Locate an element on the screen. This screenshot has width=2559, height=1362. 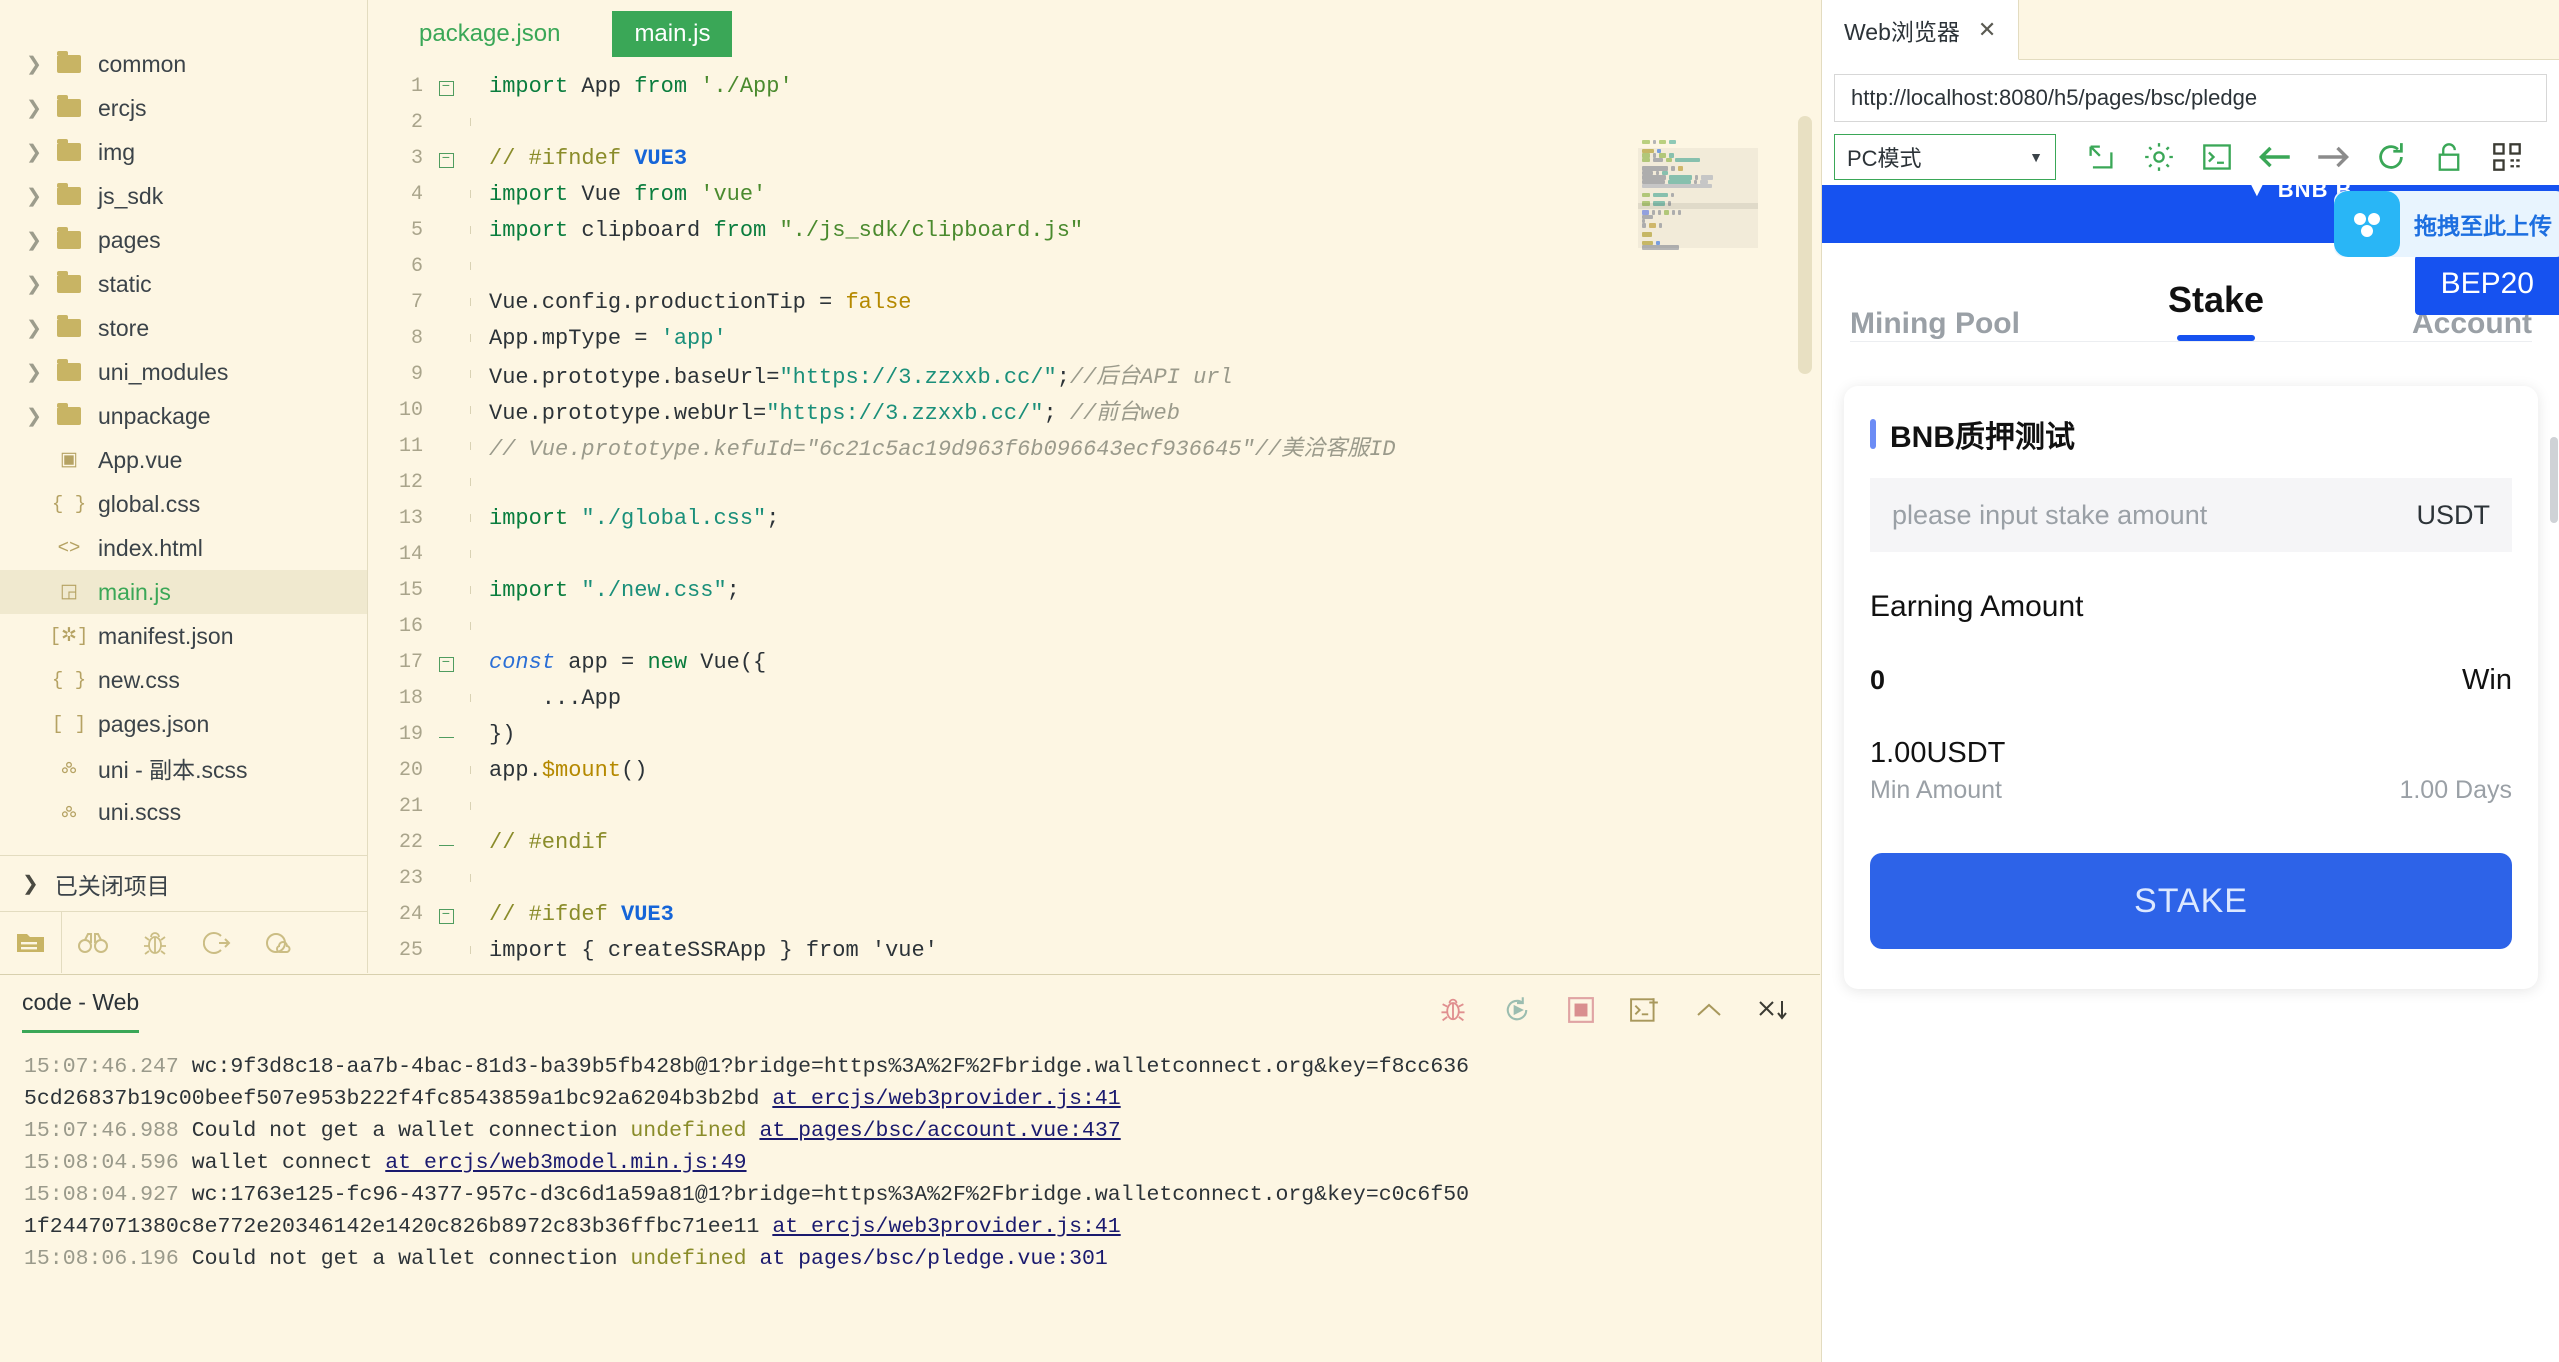
stake-button: STAKE is located at coordinates (2191, 901).